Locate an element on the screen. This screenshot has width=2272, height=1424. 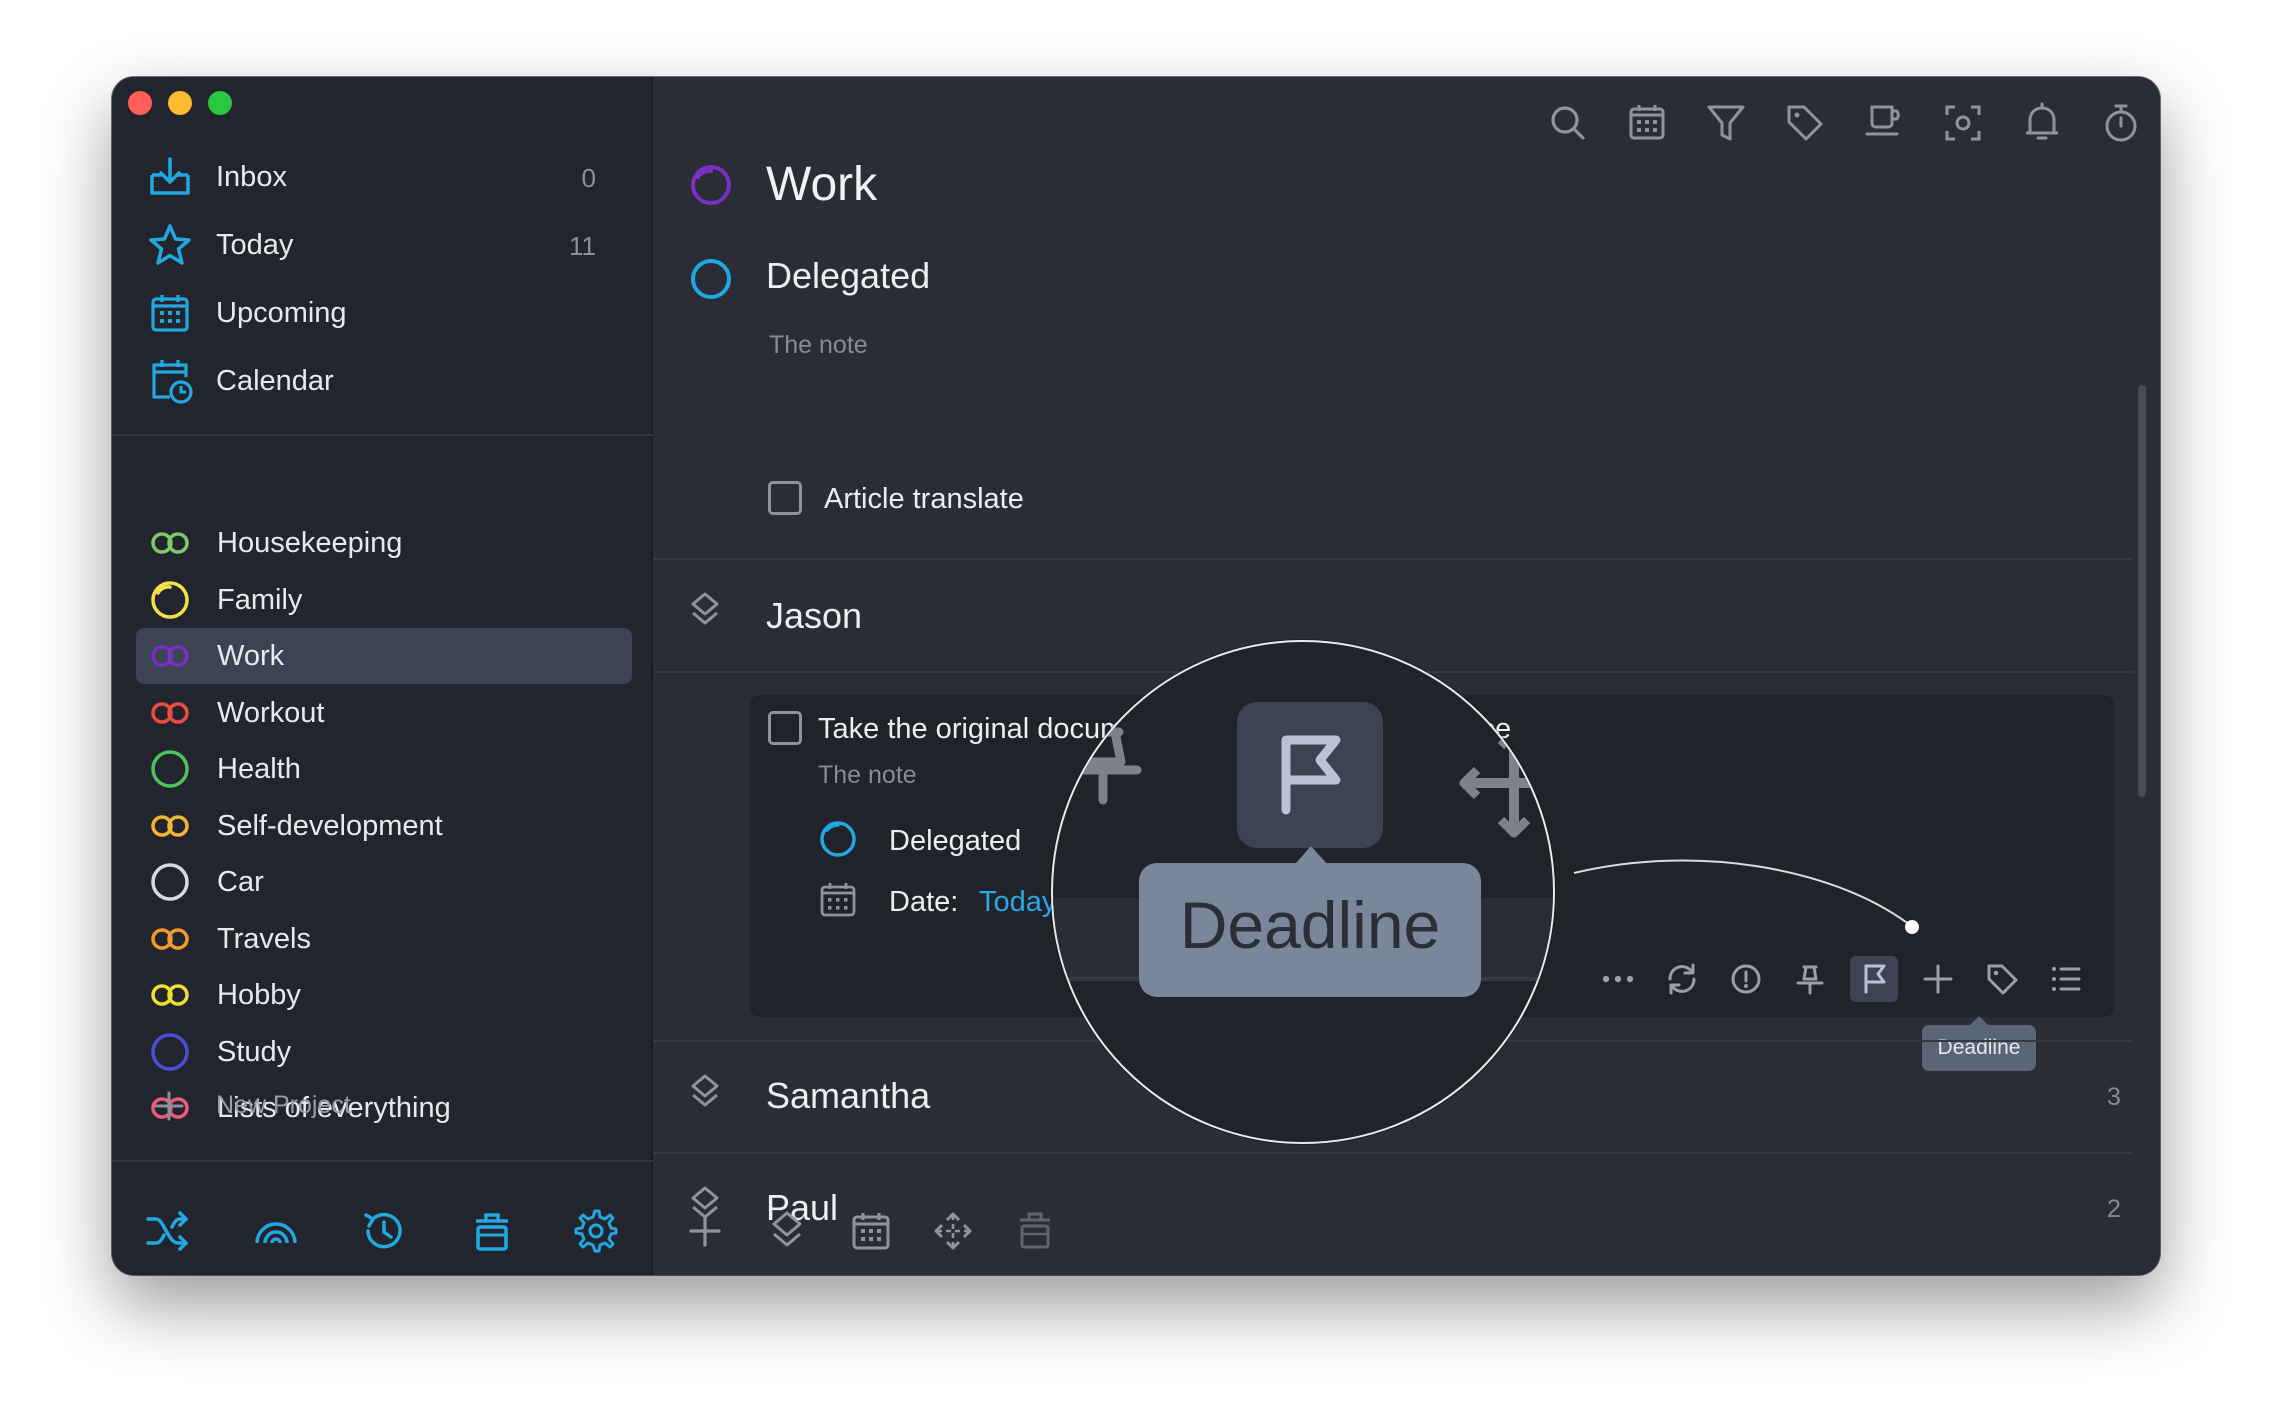
repeat-icon is located at coordinates (1682, 979).